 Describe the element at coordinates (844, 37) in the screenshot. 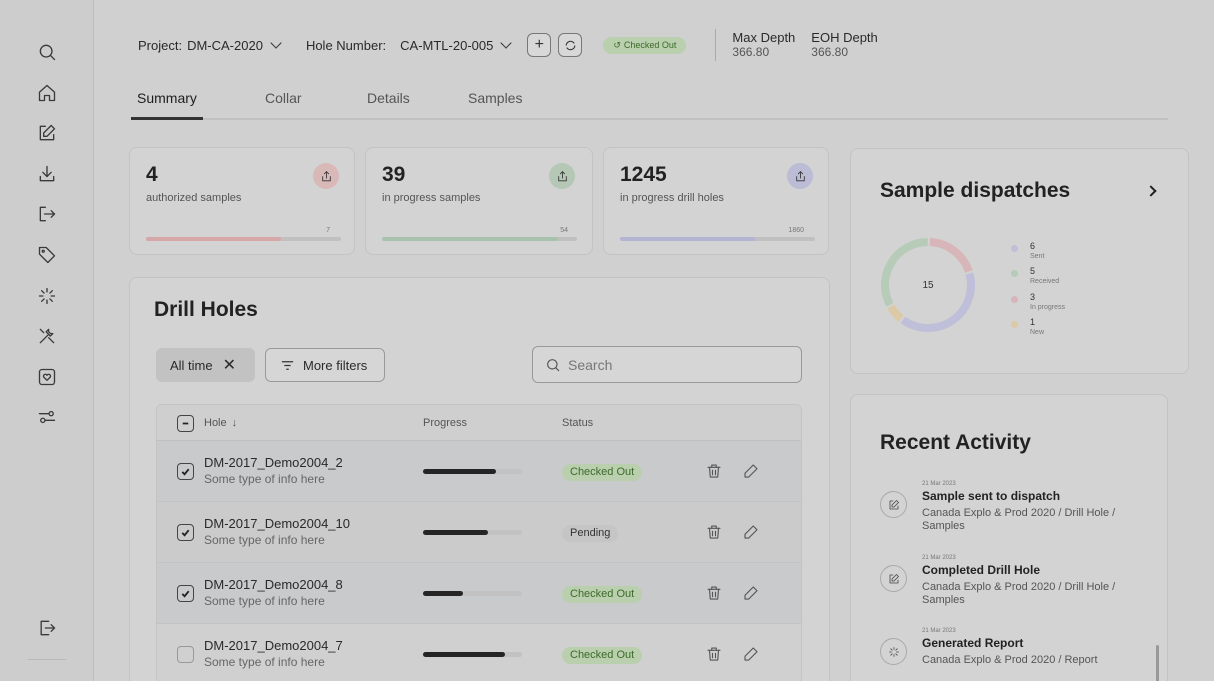

I see `eoh-depth-label: EOH Depth` at that location.